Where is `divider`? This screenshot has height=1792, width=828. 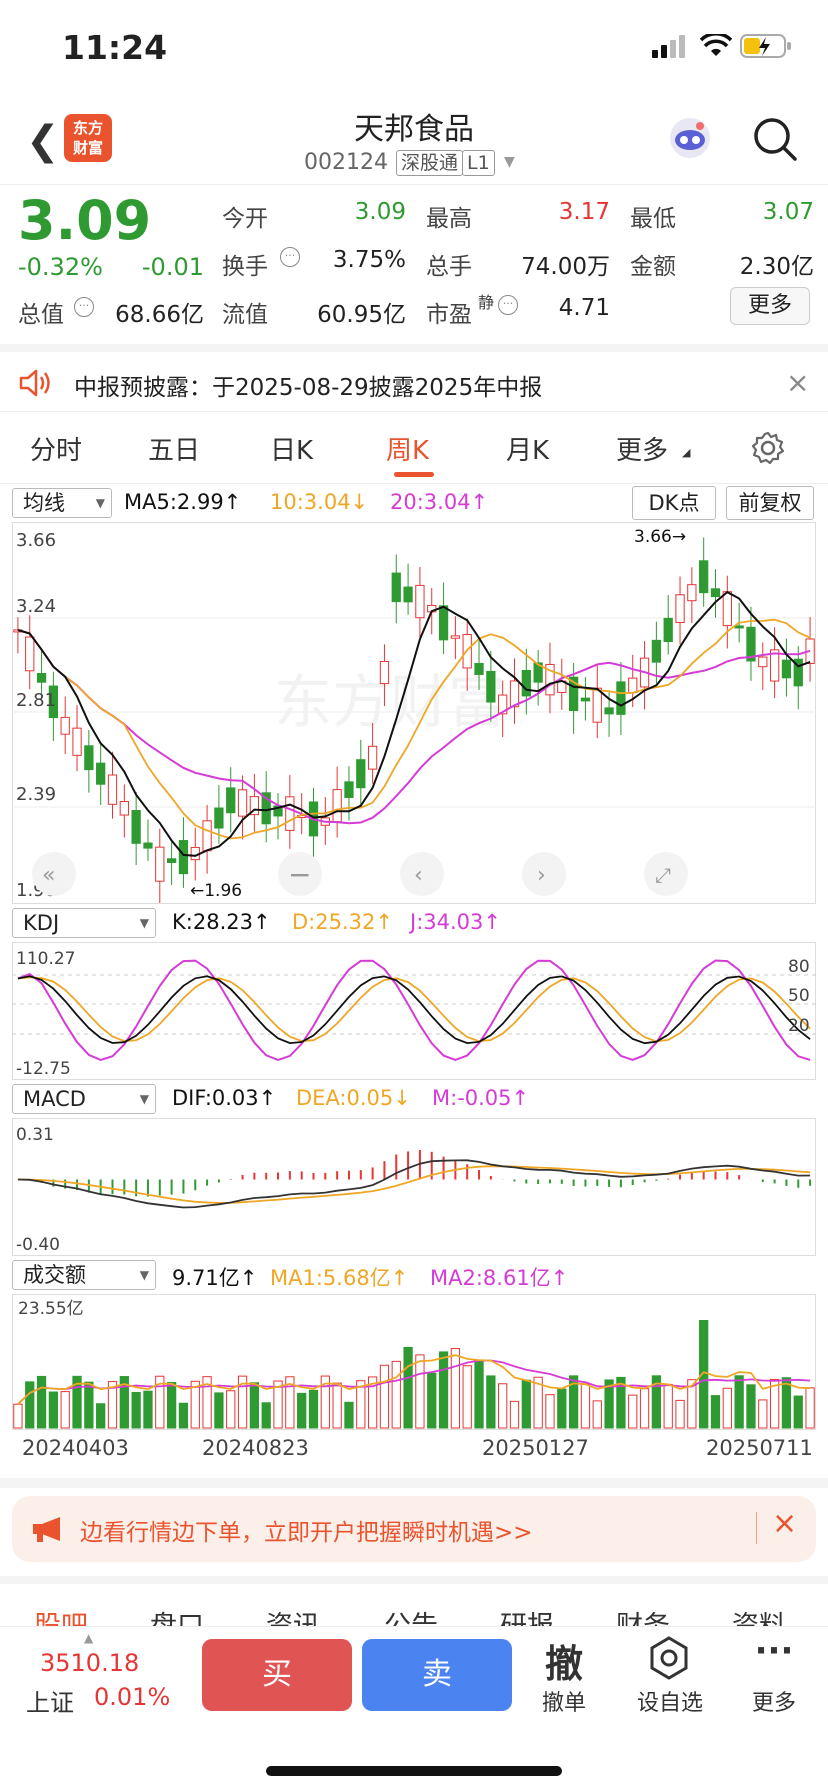
divider is located at coordinates (756, 1528).